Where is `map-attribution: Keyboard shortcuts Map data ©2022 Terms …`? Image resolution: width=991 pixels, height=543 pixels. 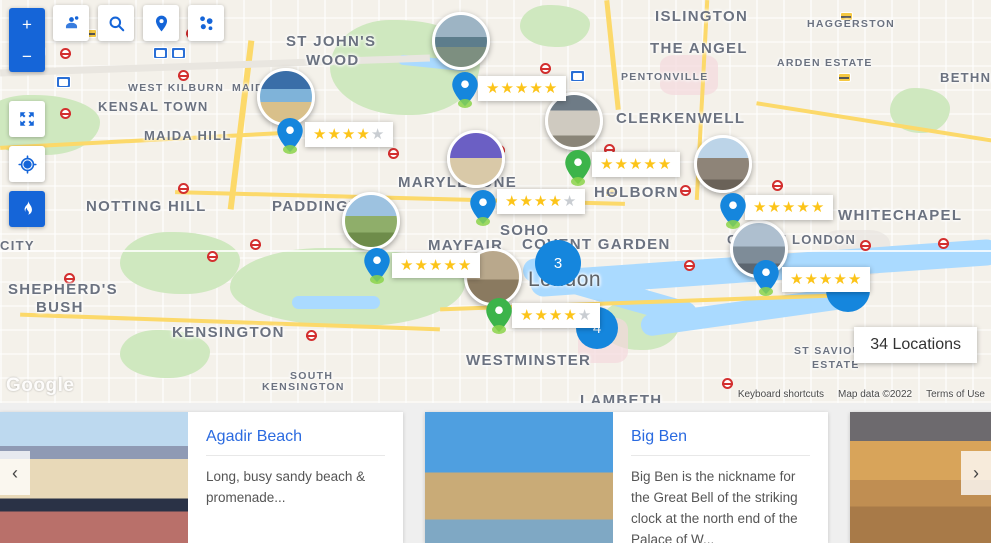
map-attribution: Keyboard shortcuts Map data ©2022 Terms … is located at coordinates (861, 394).